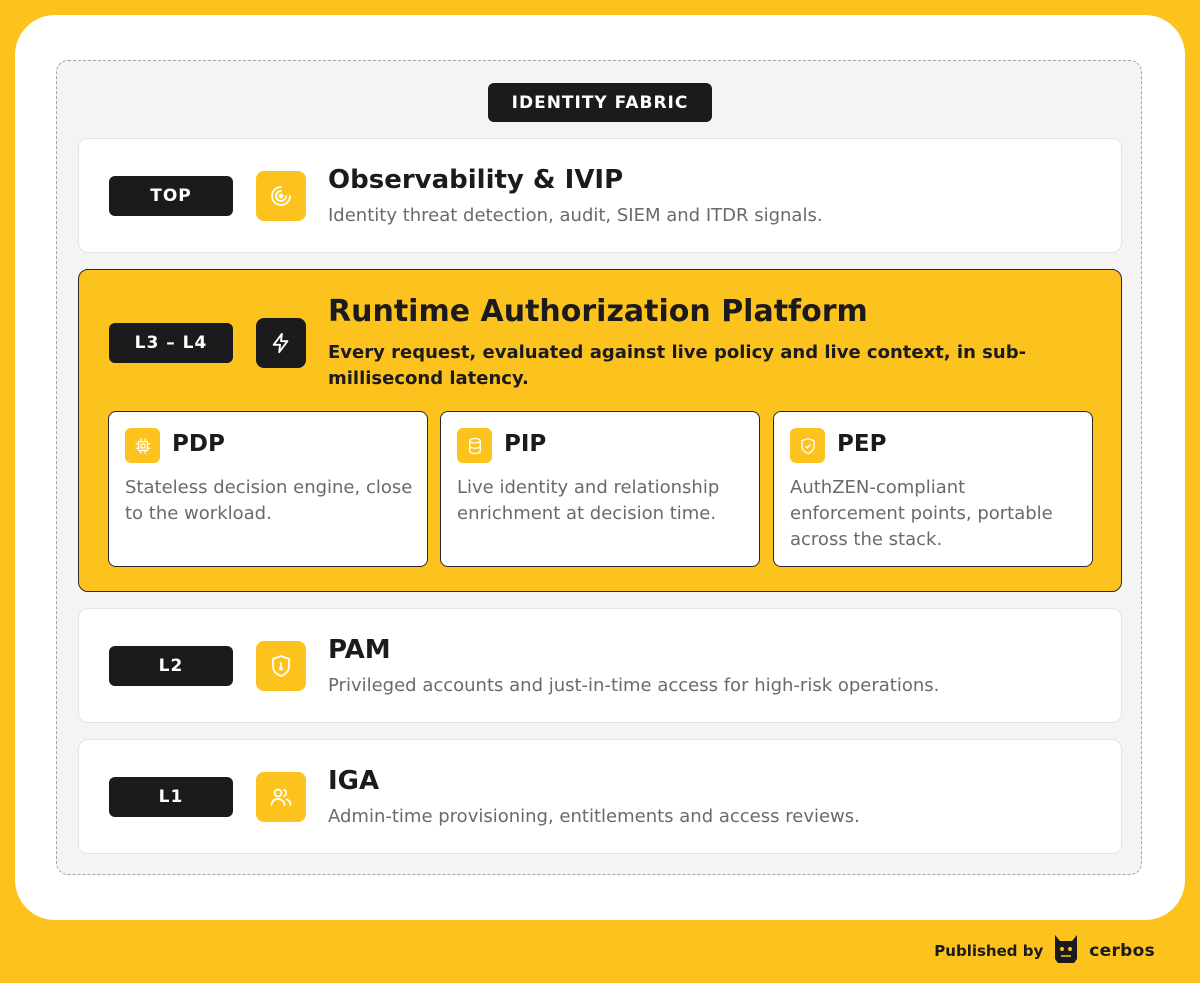  I want to click on component-title: PIP, so click(525, 444).